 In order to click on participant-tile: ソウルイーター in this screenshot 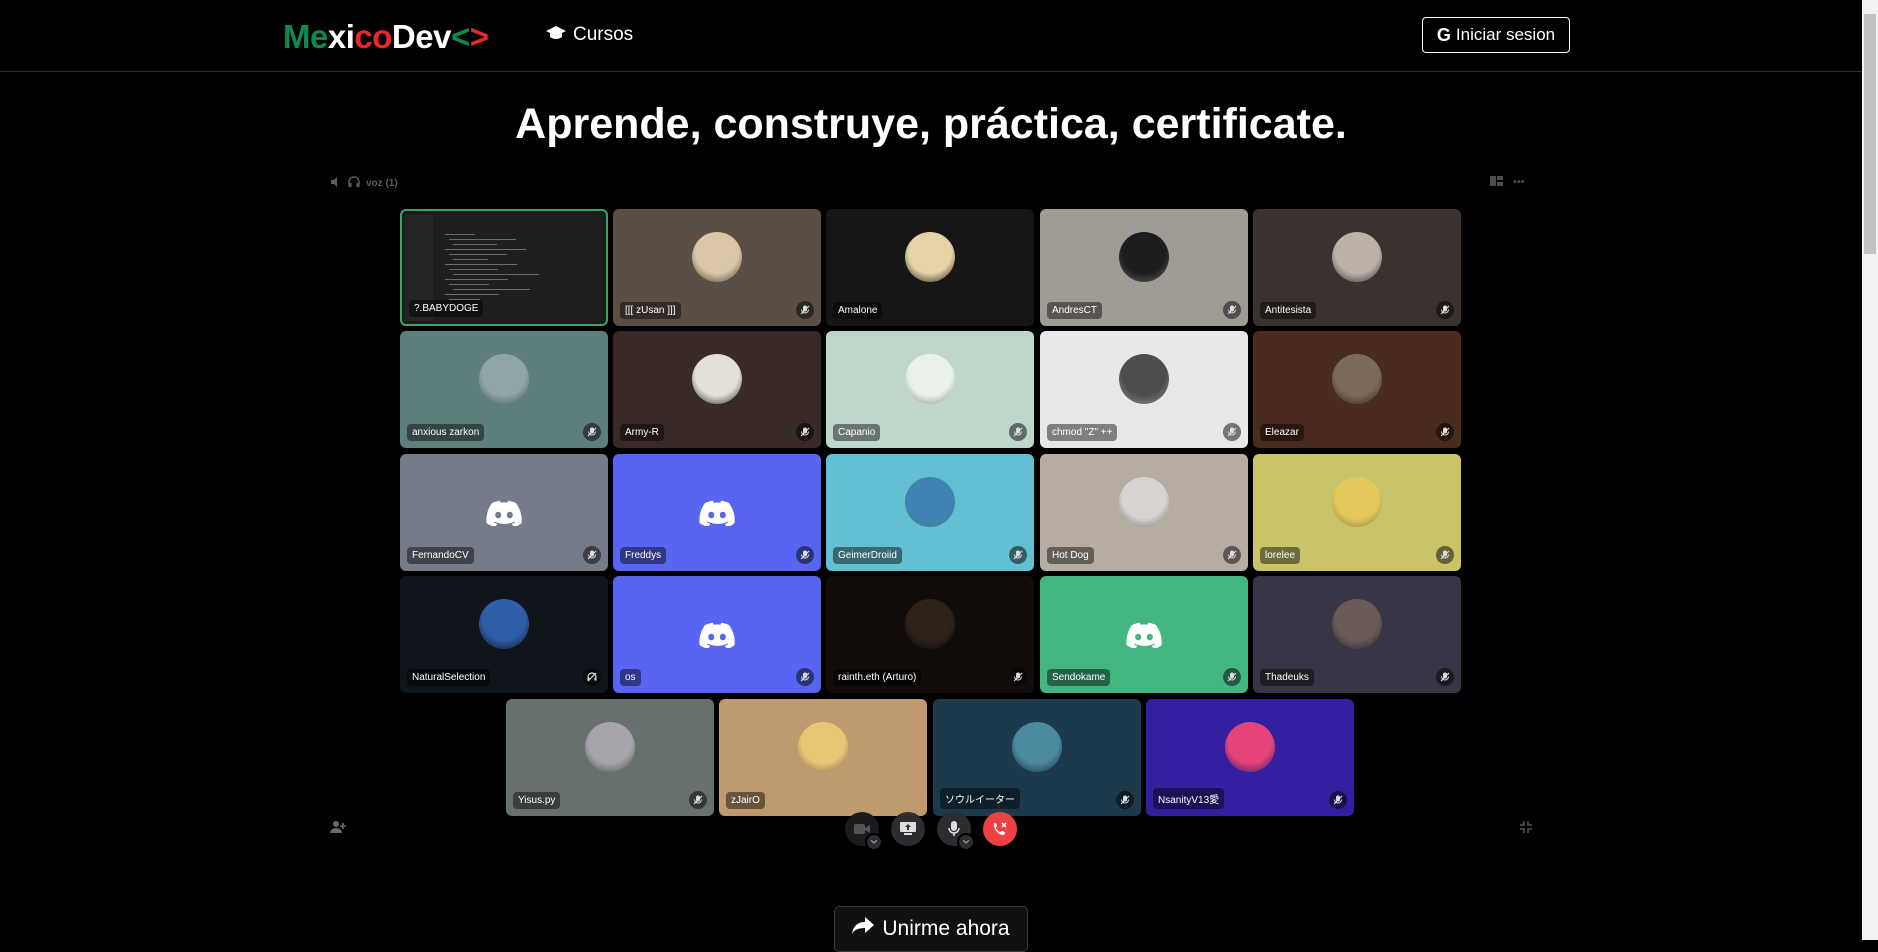, I will do `click(1037, 757)`.